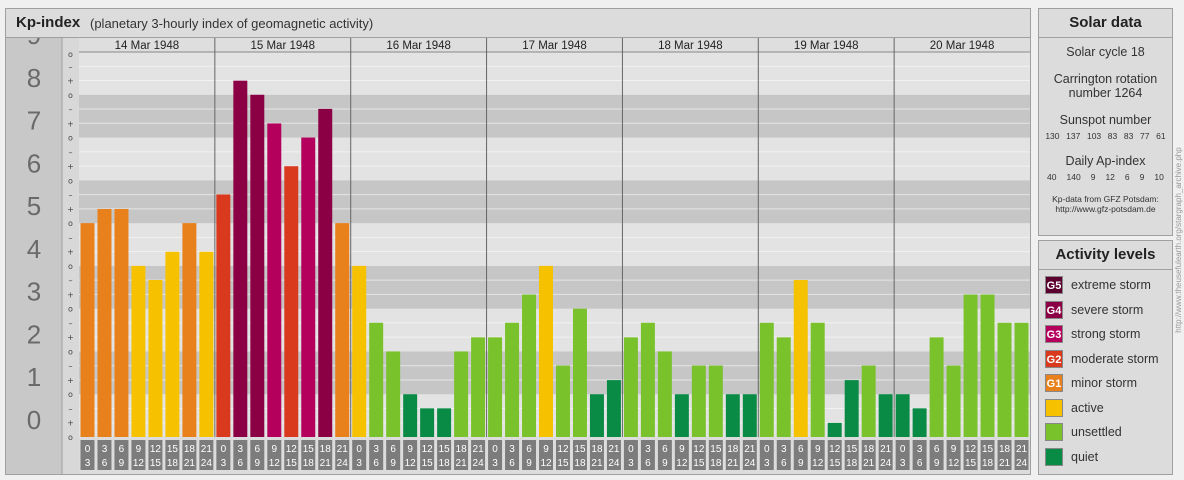 The width and height of the screenshot is (1184, 480). Describe the element at coordinates (1115, 358) in the screenshot. I see `legend-label: moderate storm` at that location.